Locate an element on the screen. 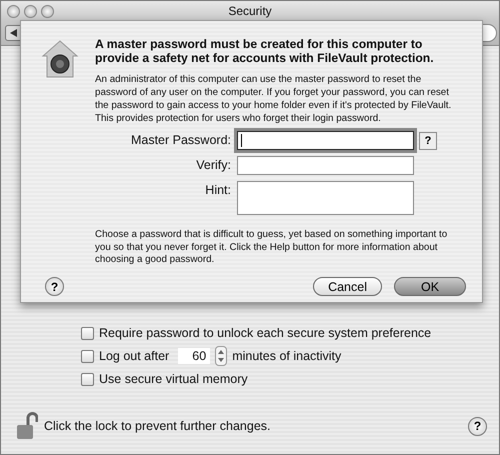  field-label: Master Password: is located at coordinates (180, 139).